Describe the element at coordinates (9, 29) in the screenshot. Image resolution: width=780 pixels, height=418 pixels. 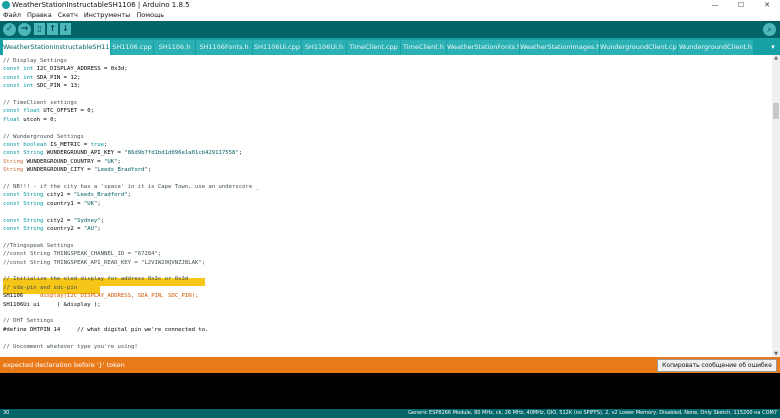
I see `verify-button: ✓` at that location.